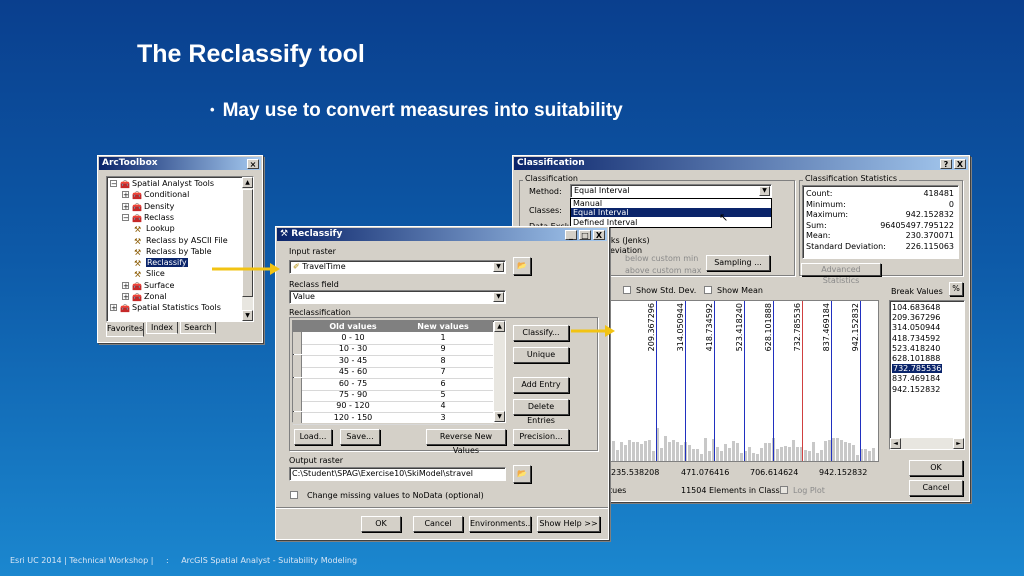  Describe the element at coordinates (353, 338) in the screenshot. I see `old-value-cell: 0 - 10` at that location.